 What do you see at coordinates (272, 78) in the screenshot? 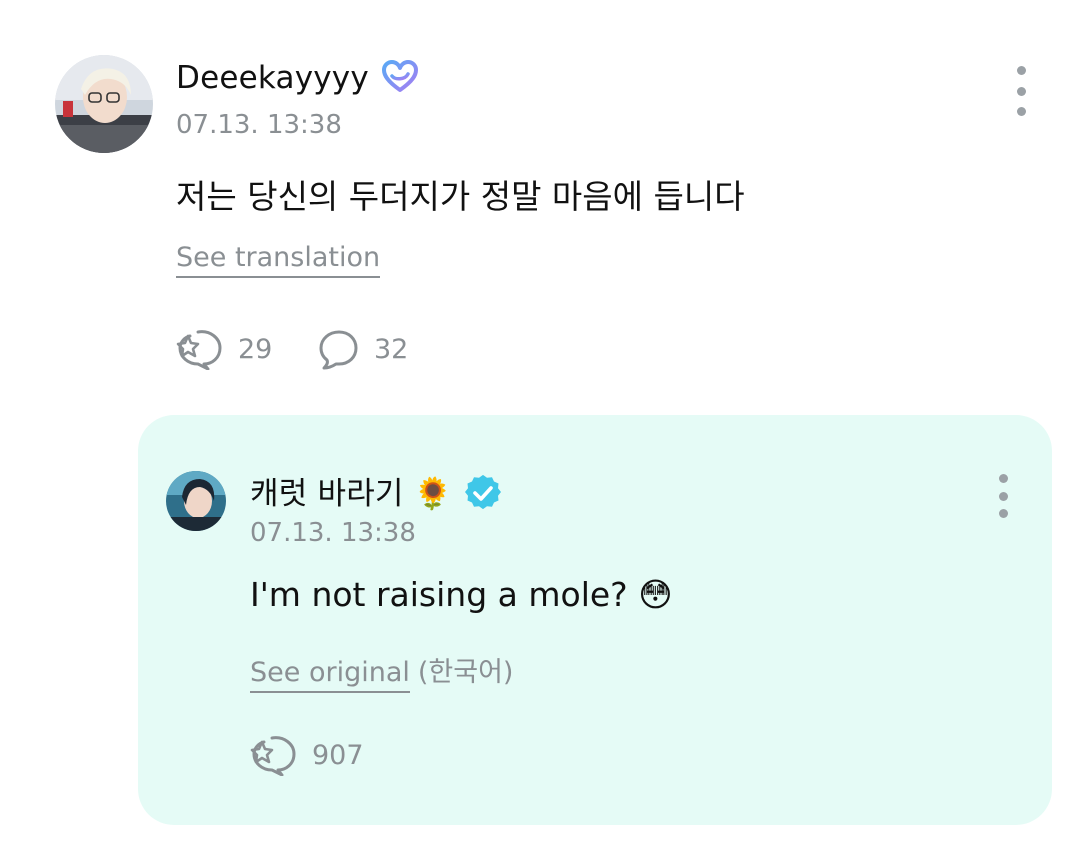
I see `author-name-text: Deeekayyyy` at bounding box center [272, 78].